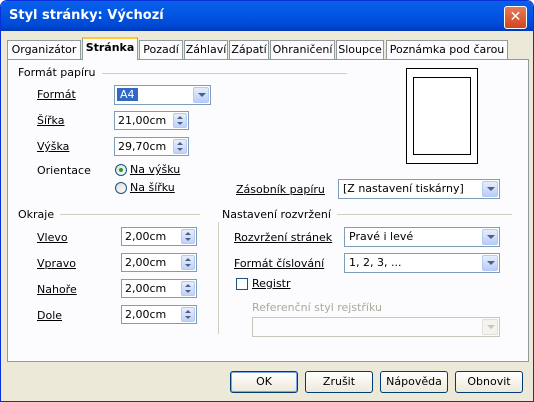 This screenshot has width=534, height=402. I want to click on margin-right-label: Vpravo, so click(57, 263).